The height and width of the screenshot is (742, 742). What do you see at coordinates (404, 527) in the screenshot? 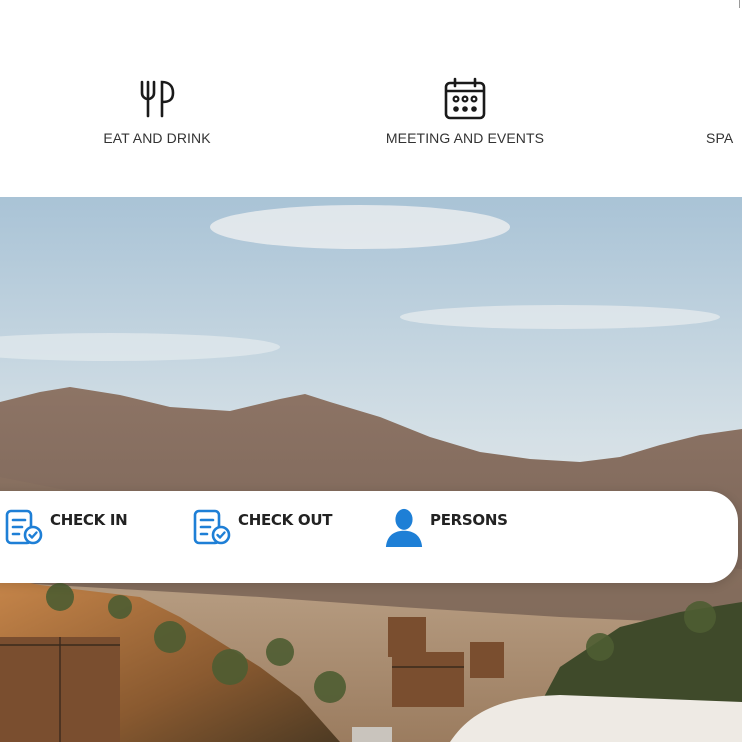
I see `person-icon` at bounding box center [404, 527].